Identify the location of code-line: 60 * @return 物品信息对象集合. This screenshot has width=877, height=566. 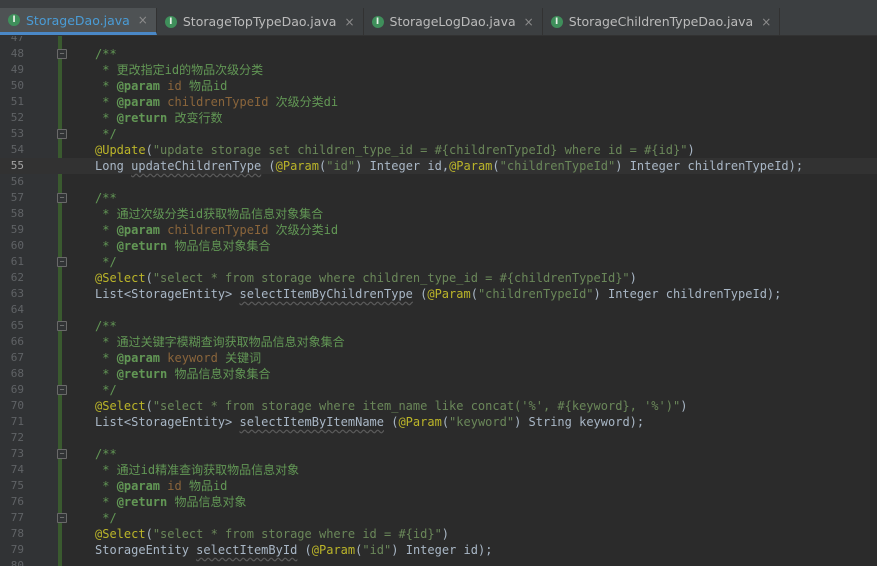
(438, 246).